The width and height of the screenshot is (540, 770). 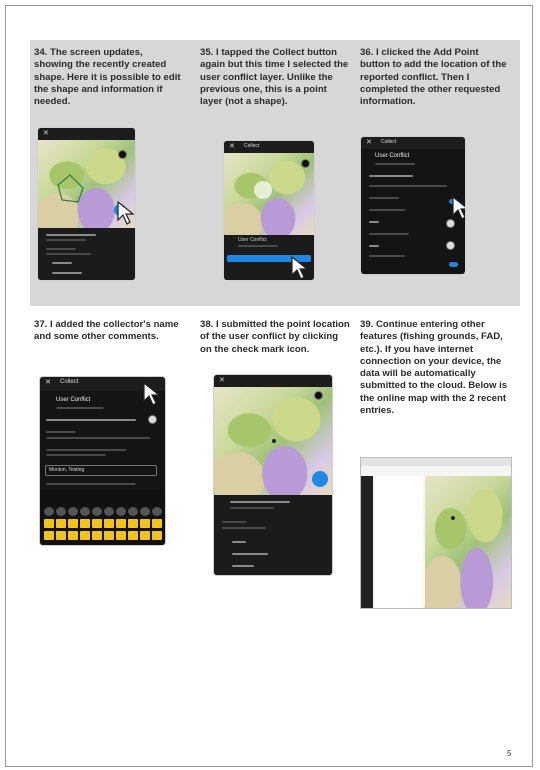 I want to click on screenshot-35: ✕ Collect User Conflict, so click(x=269, y=210).